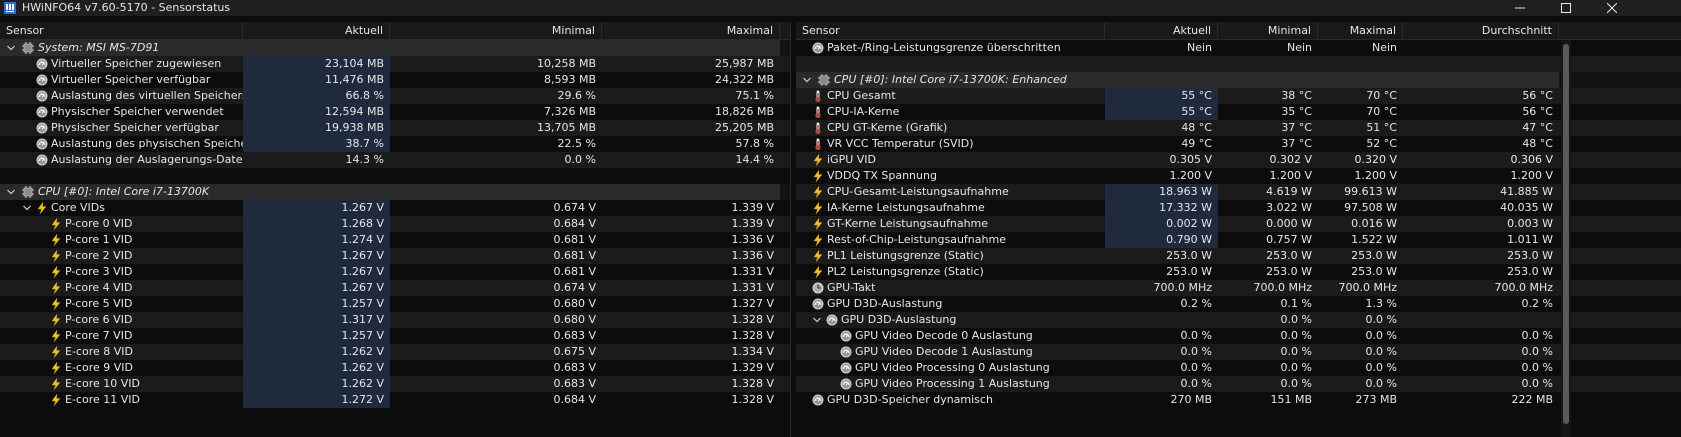 The image size is (1681, 437). Describe the element at coordinates (1238, 96) in the screenshot. I see `sensor-row: CPU Gesamt 55 °C 38 °C 70 °C 56 °C` at that location.